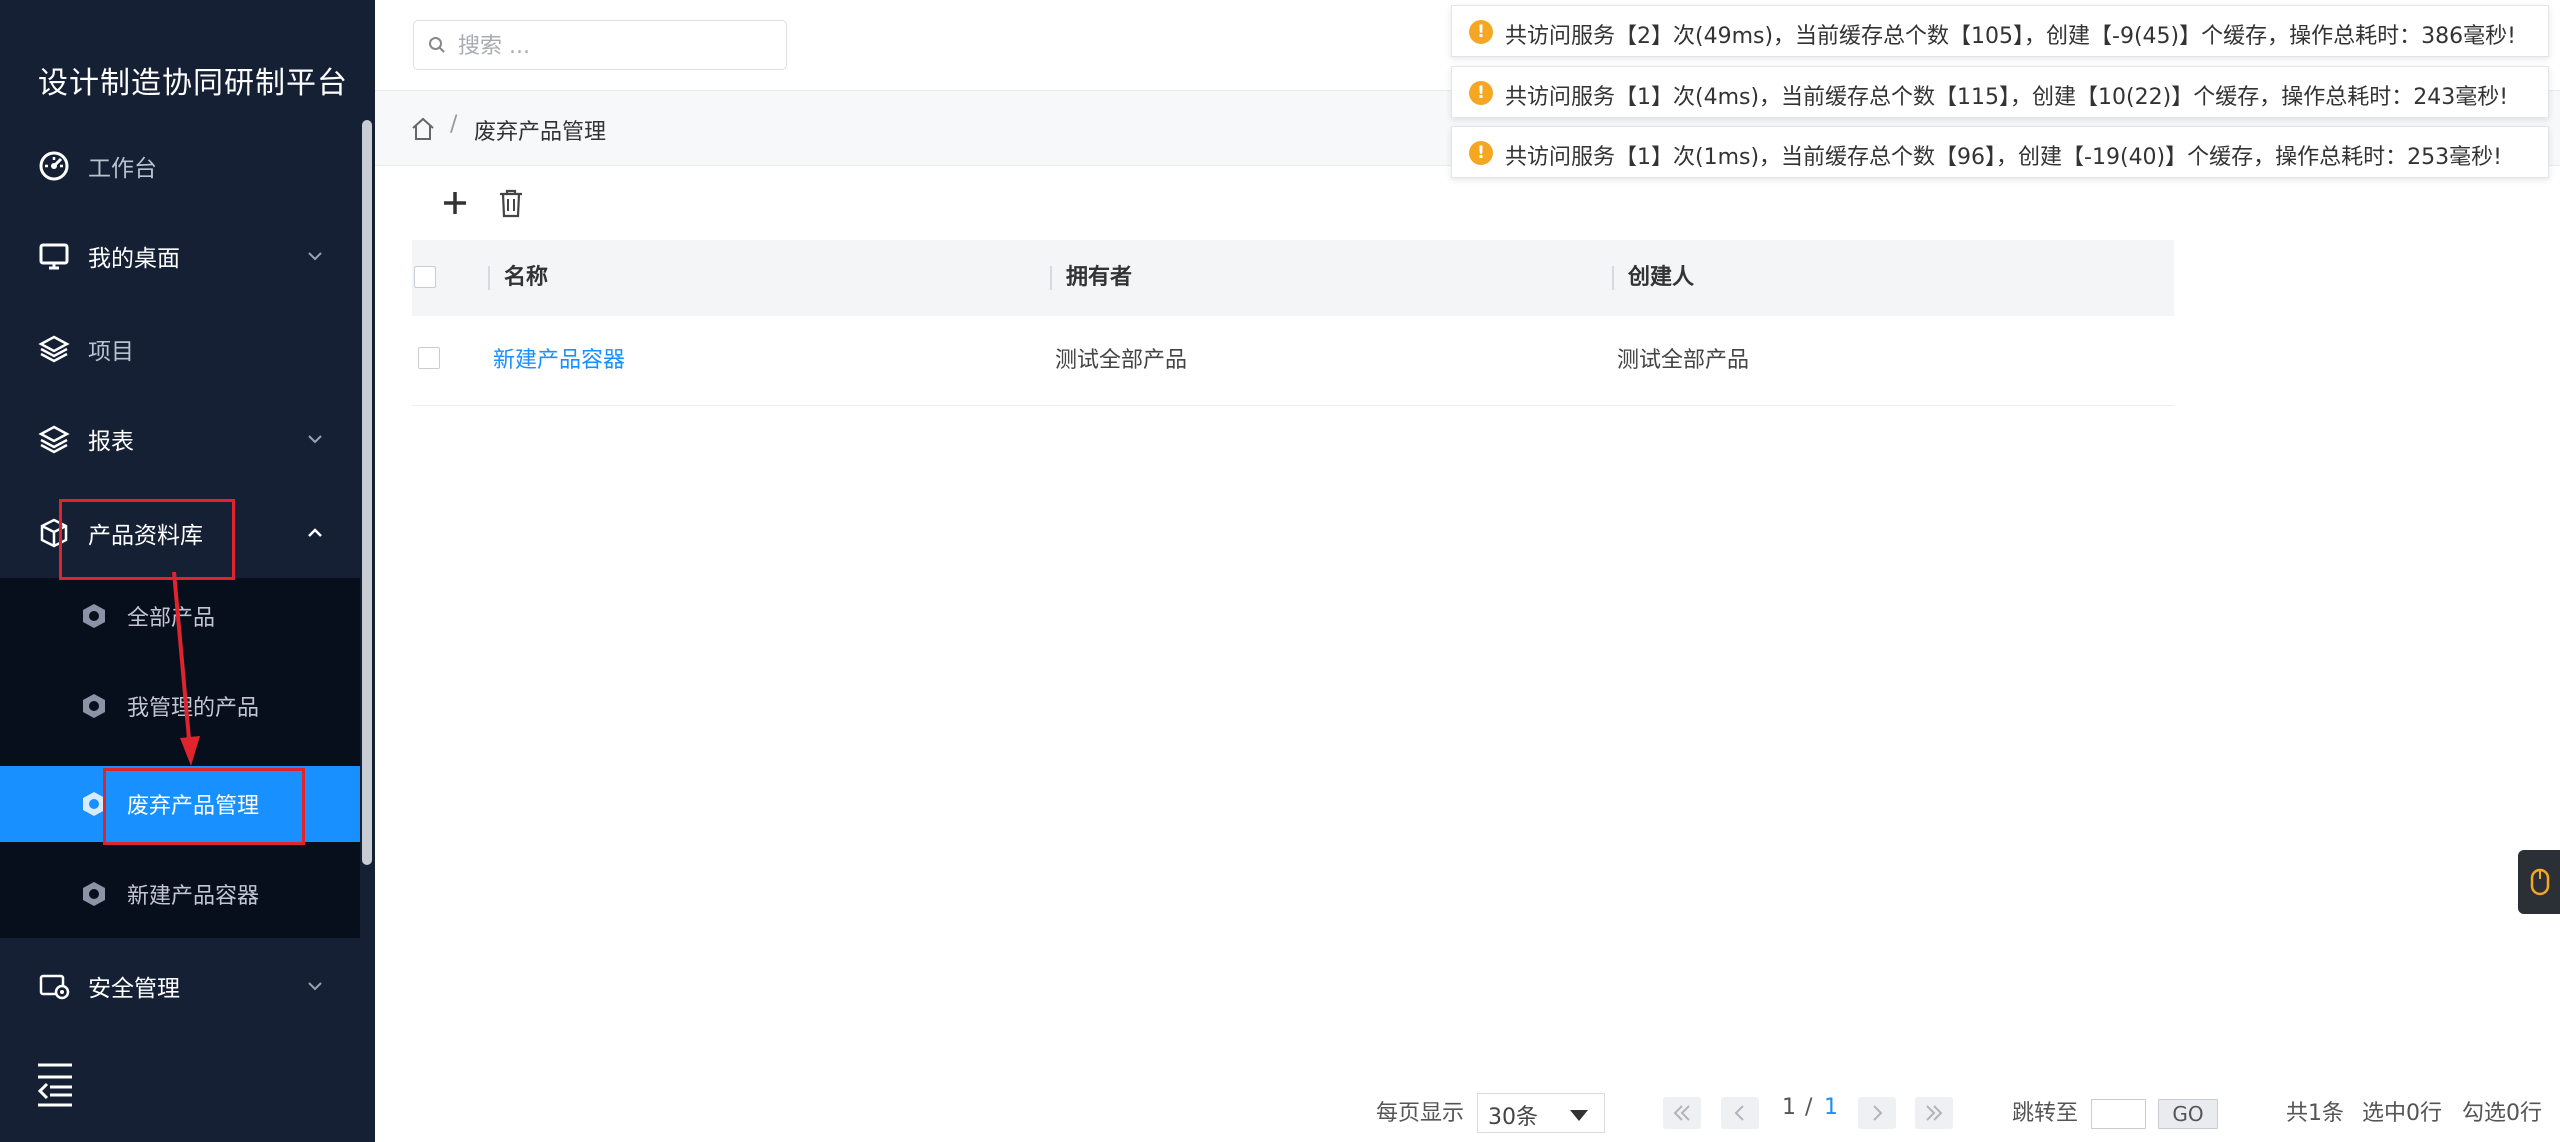  Describe the element at coordinates (511, 203) in the screenshot. I see `trash-icon` at that location.